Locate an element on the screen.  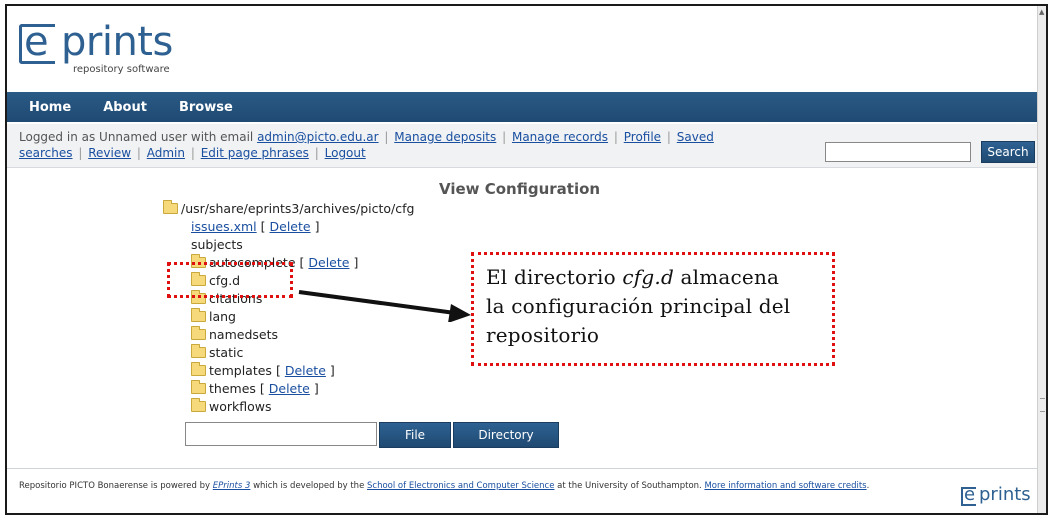
callout-text-1a: El directorio is located at coordinates (554, 277).